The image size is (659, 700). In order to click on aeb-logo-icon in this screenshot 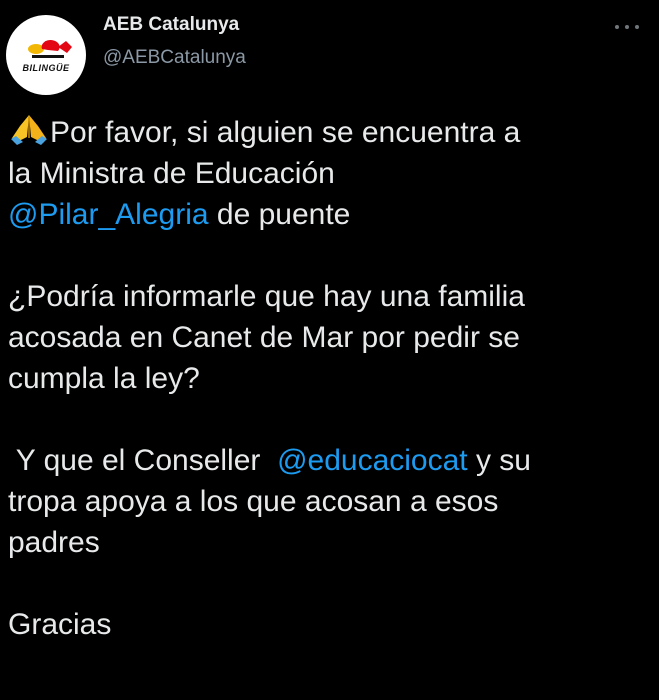, I will do `click(50, 48)`.